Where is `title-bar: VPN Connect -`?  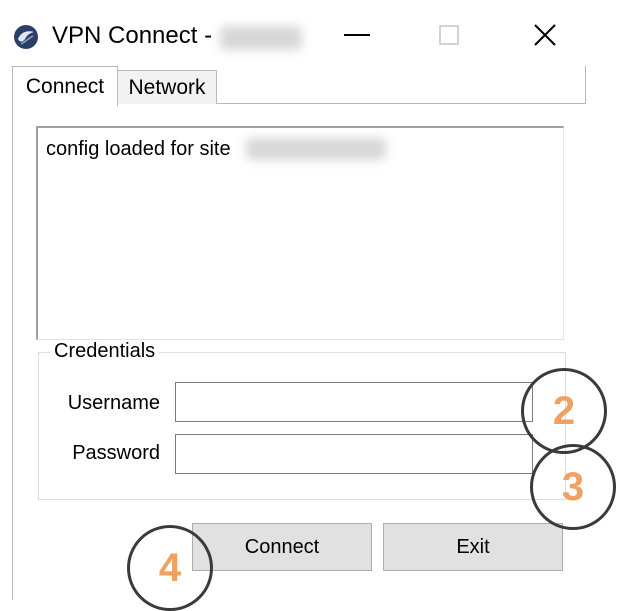
title-bar: VPN Connect - is located at coordinates (293, 33).